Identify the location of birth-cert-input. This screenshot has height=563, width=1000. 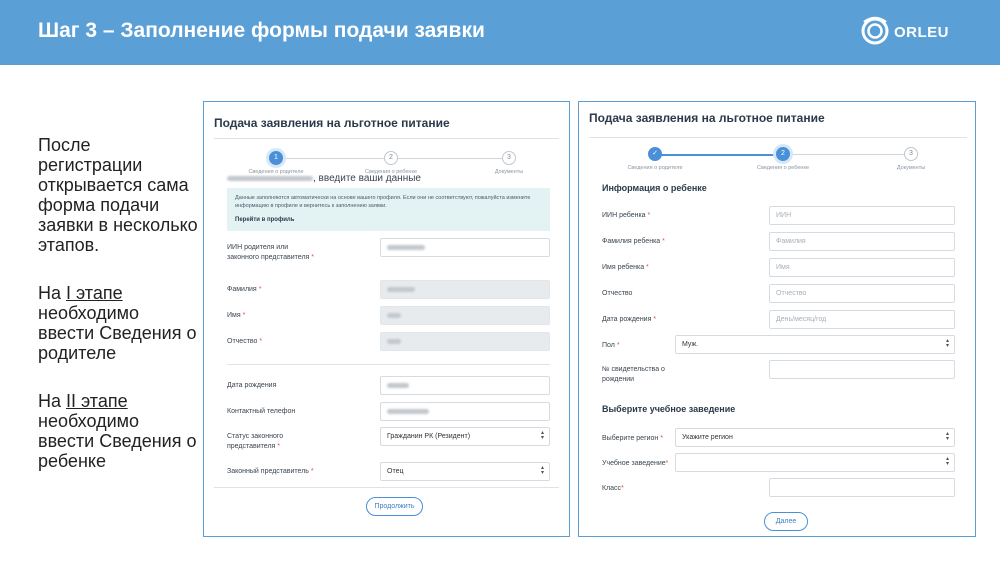
(862, 369).